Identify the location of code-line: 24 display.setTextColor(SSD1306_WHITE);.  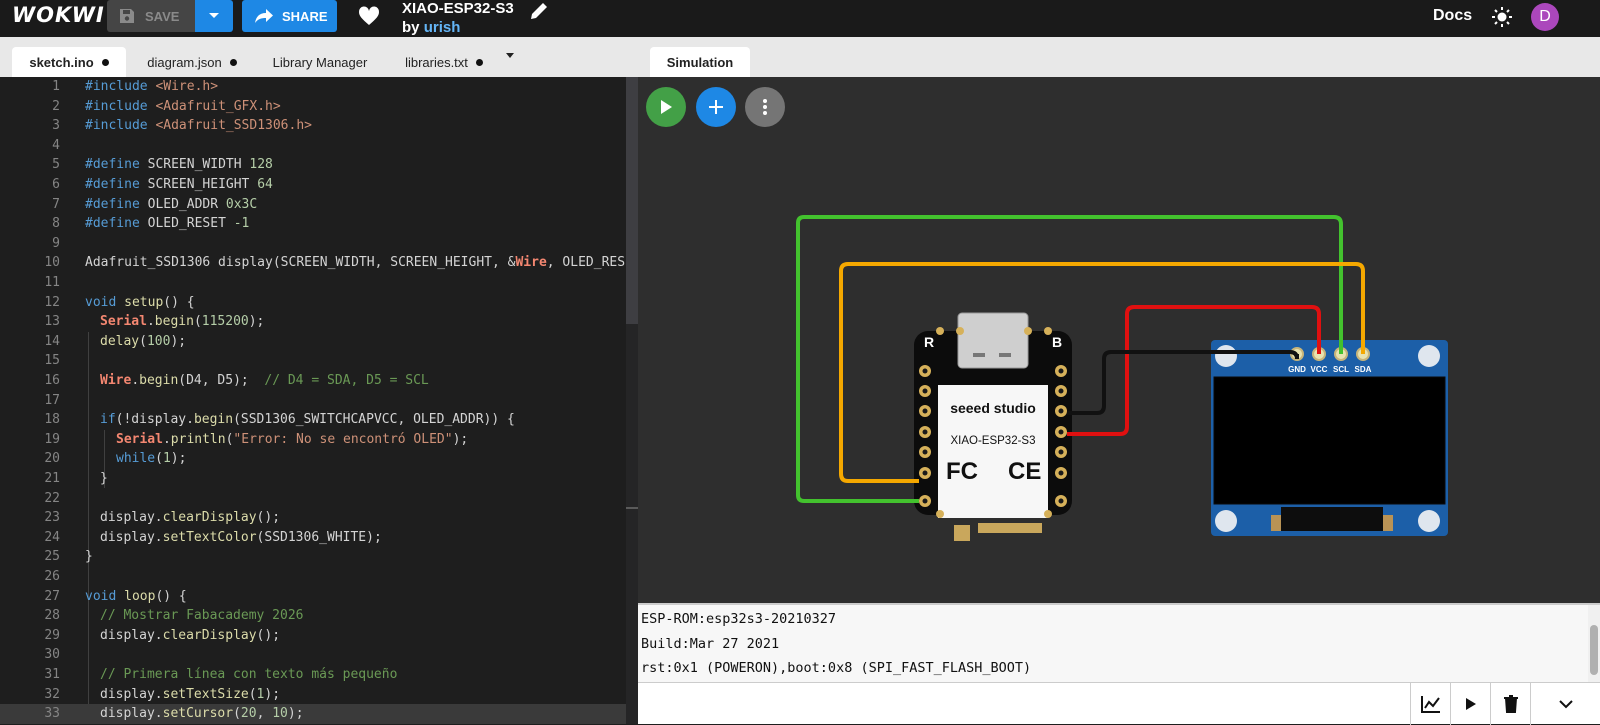
(213, 537).